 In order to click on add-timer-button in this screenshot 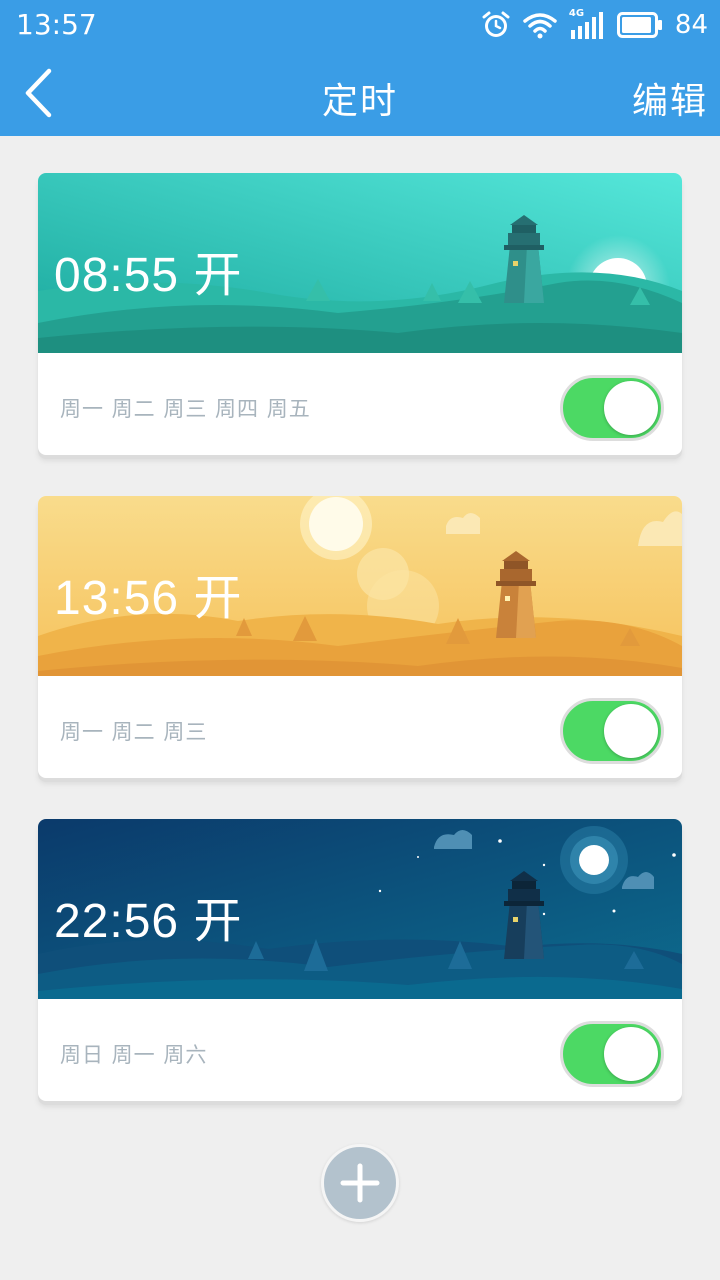, I will do `click(360, 1183)`.